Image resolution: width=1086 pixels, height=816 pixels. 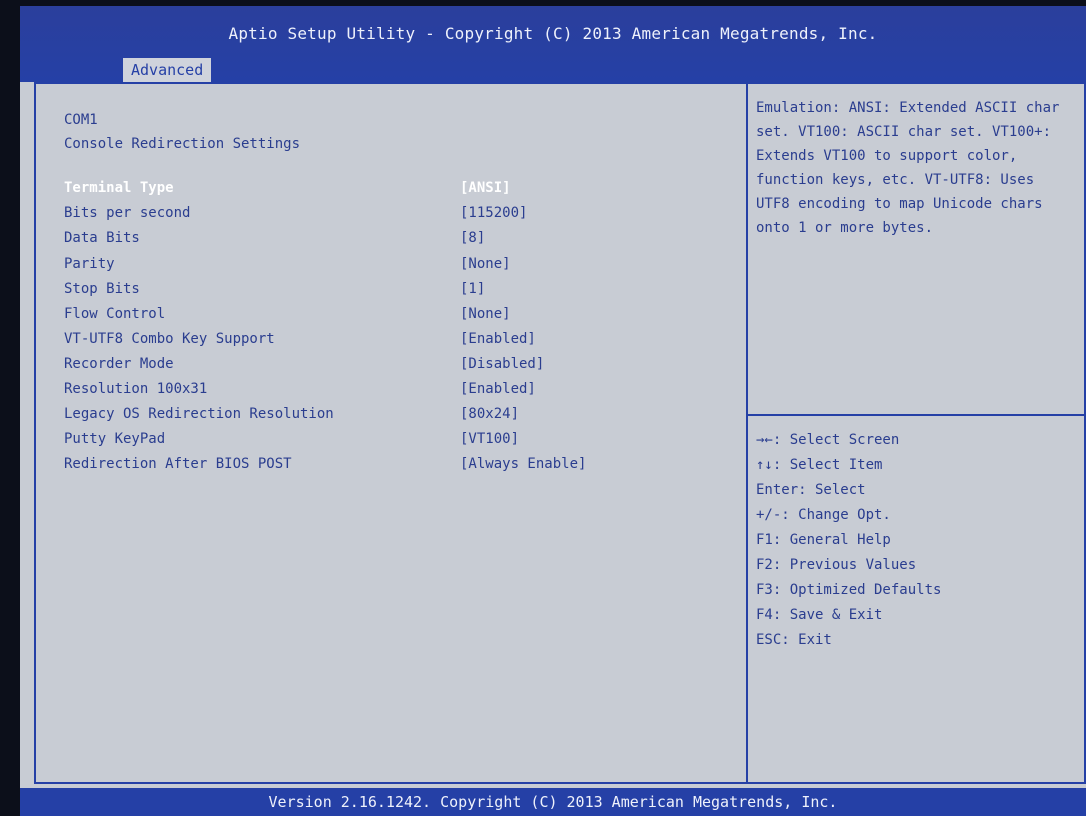 I want to click on setting-label: VT-UTF8 Combo Key Support, so click(x=169, y=339).